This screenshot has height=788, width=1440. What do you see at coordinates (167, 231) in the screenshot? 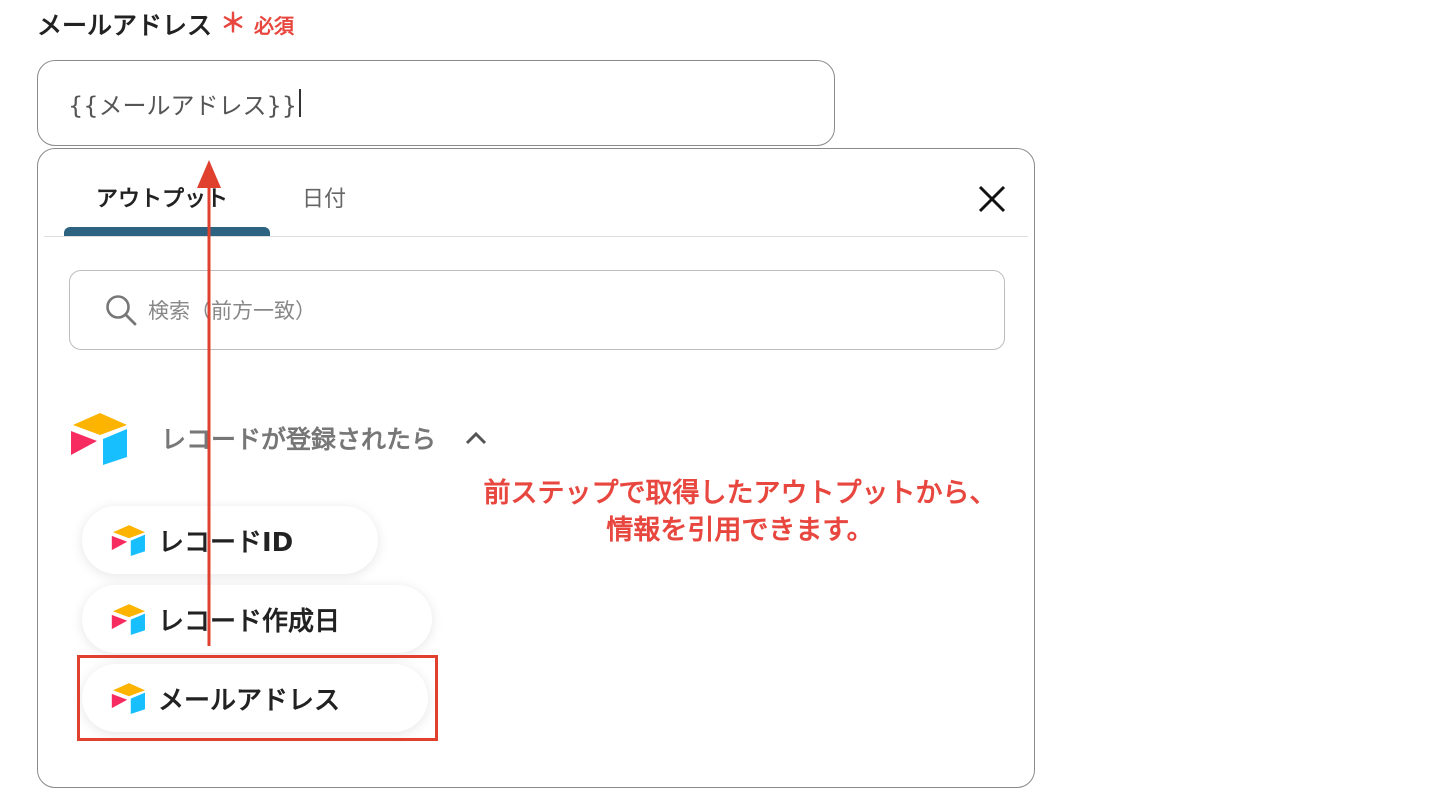
I see `active-tab-indicator` at bounding box center [167, 231].